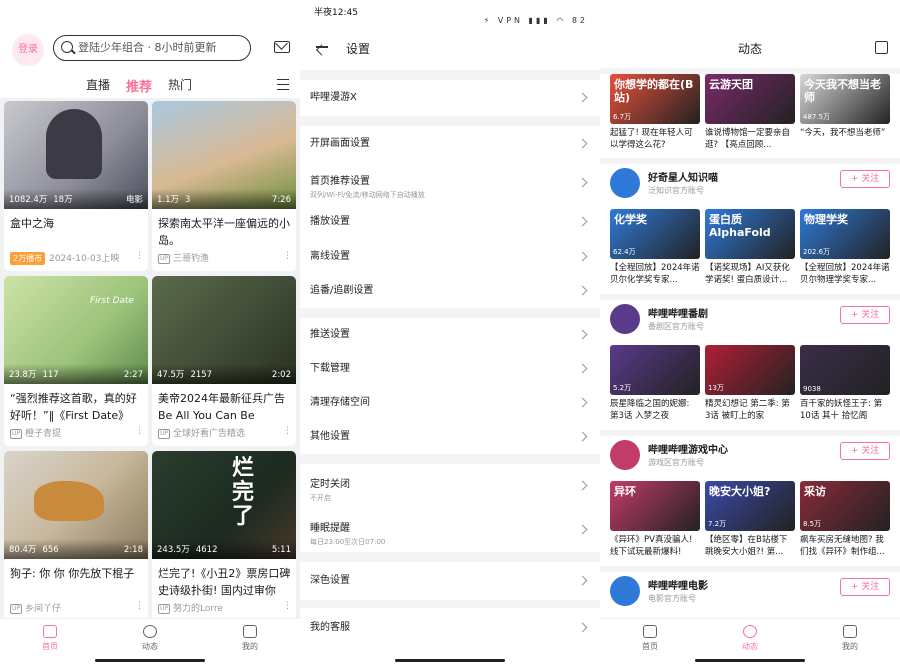 This screenshot has width=900, height=666. I want to click on tab-hot: 热门, so click(180, 84).